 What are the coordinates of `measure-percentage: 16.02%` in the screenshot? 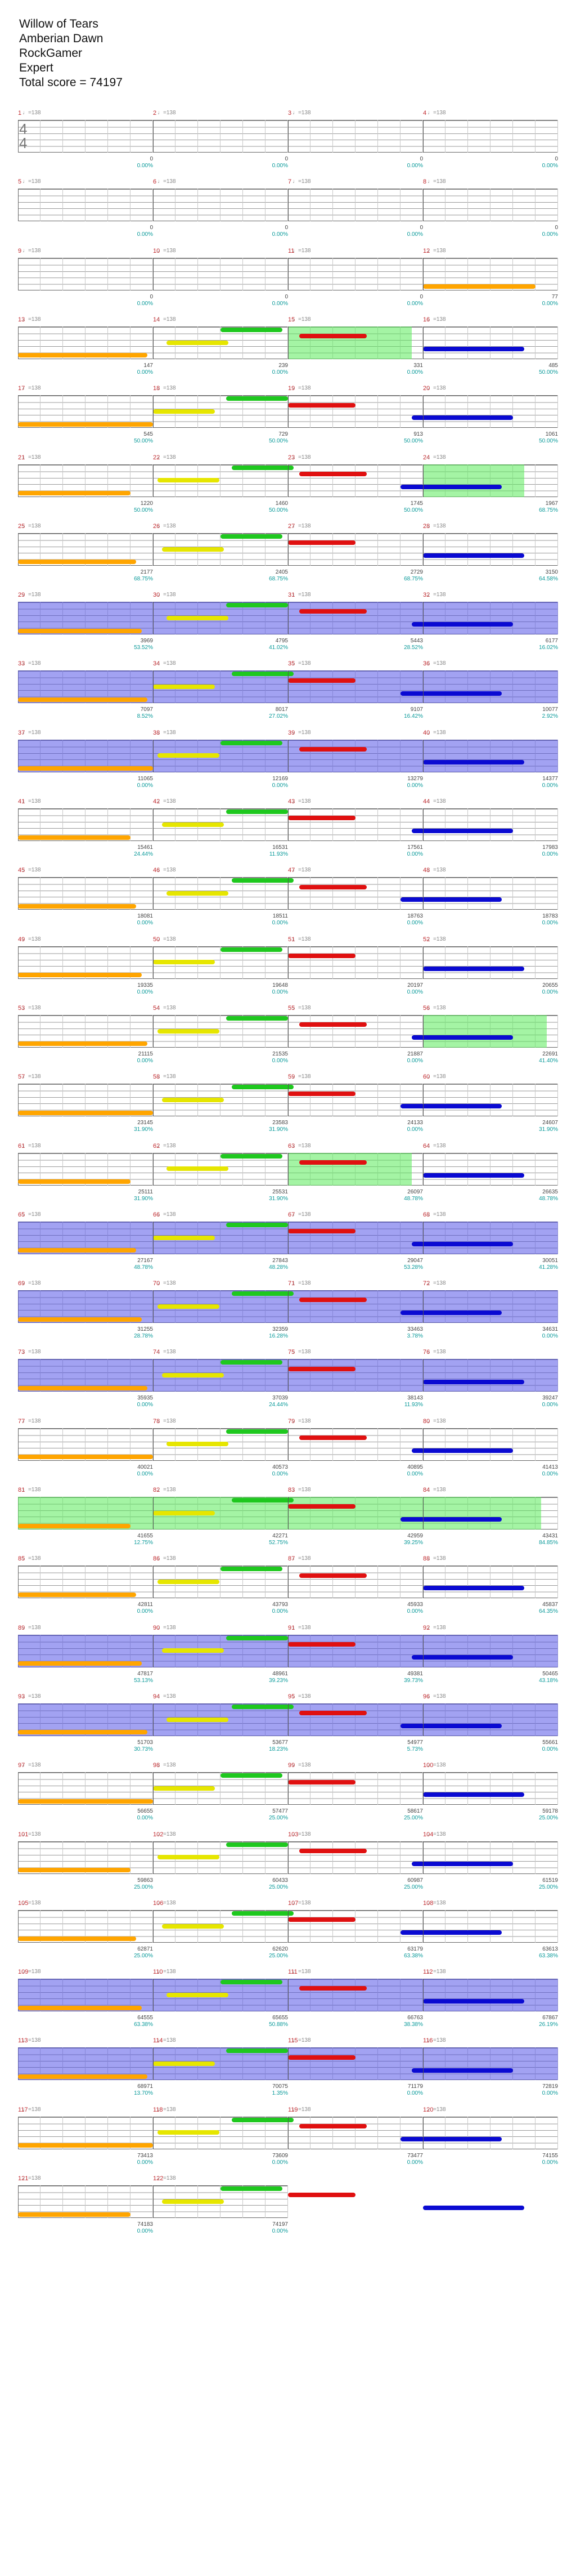 It's located at (548, 648).